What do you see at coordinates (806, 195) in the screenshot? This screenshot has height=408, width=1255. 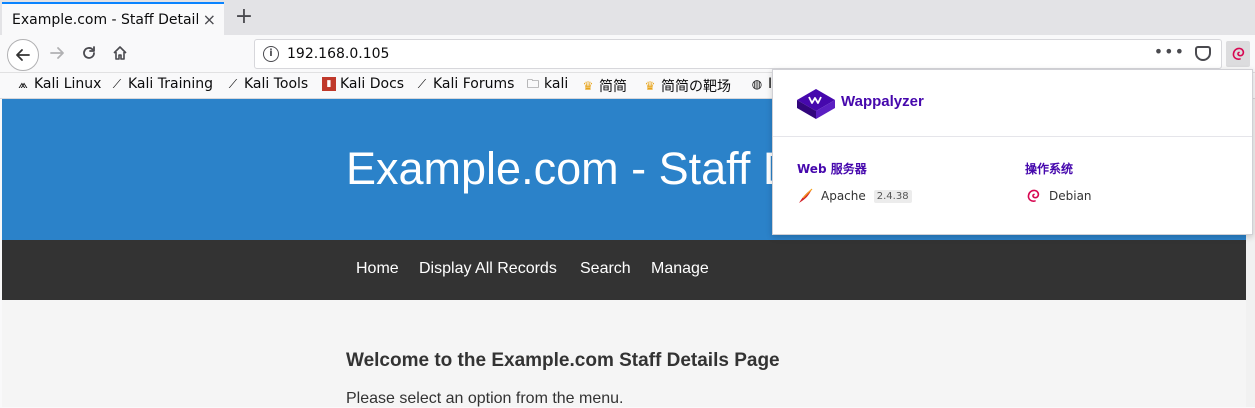 I see `apache-feather-icon` at bounding box center [806, 195].